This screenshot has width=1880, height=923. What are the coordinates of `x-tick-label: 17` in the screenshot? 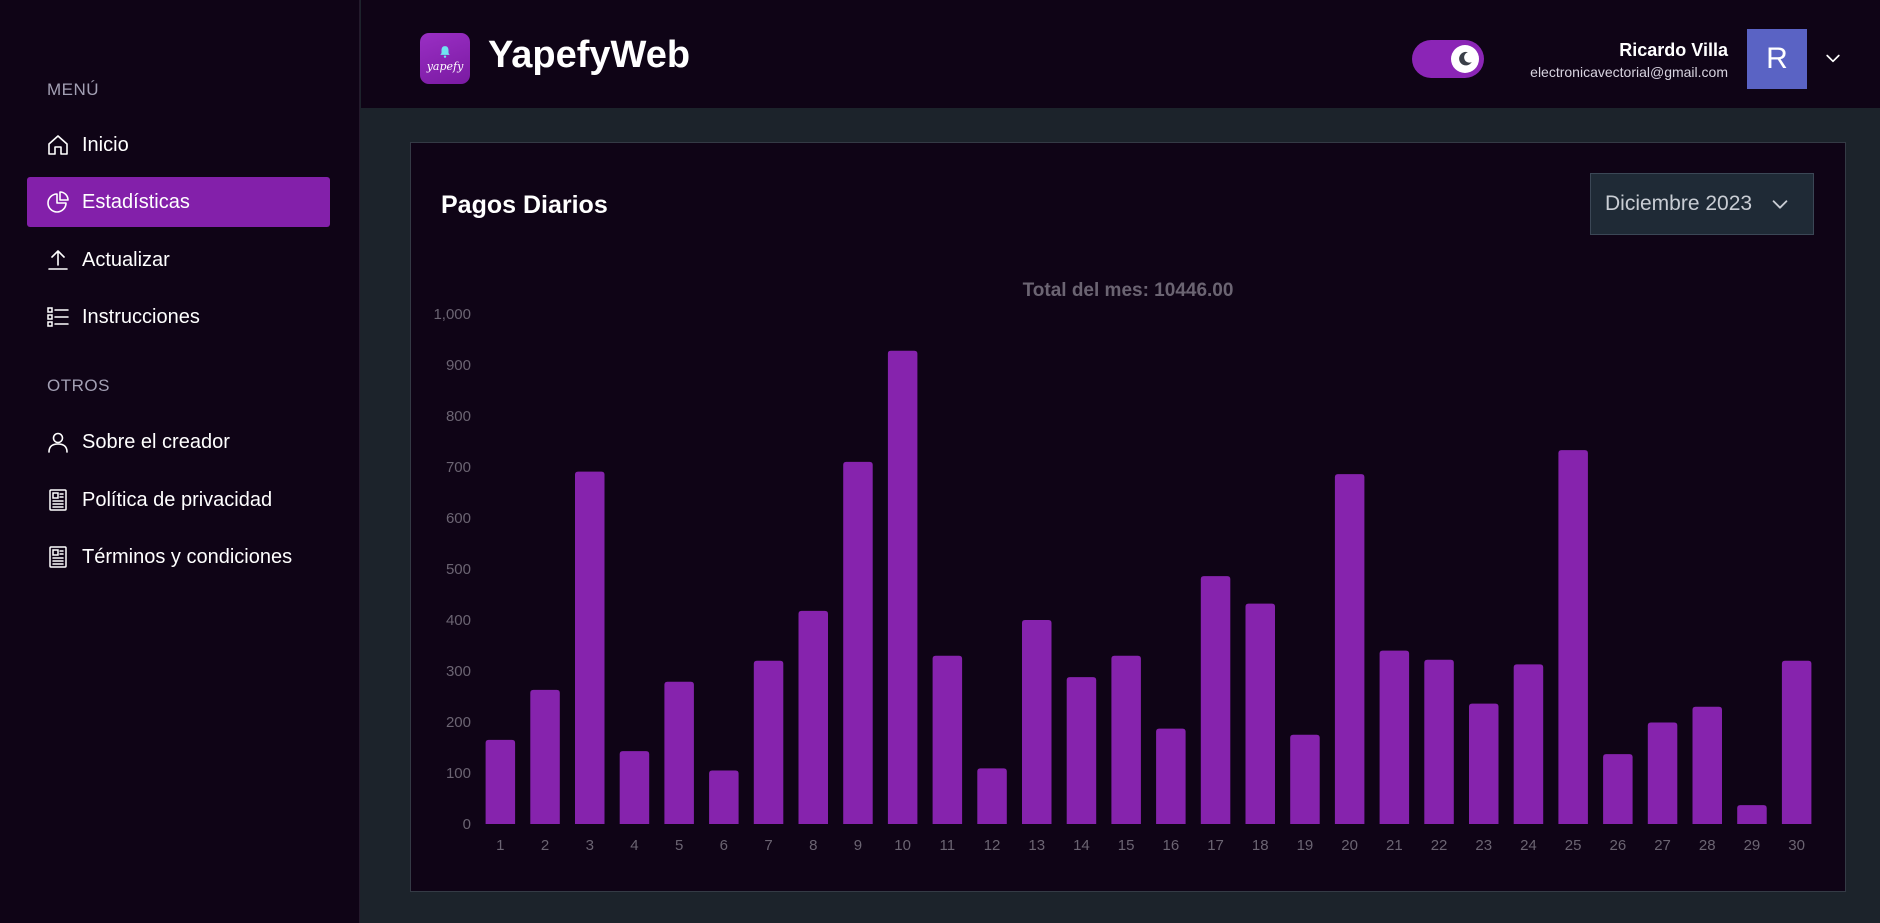 It's located at (1215, 845).